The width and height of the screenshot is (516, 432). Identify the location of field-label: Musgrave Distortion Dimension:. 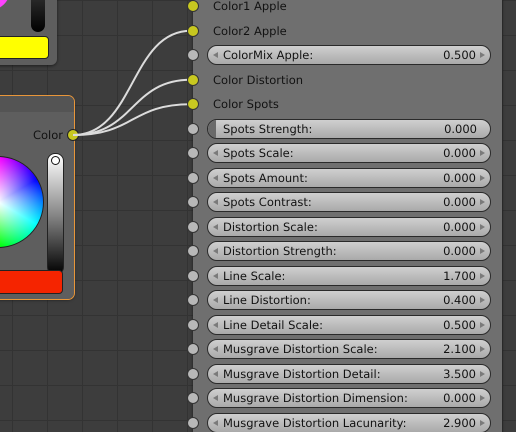
(316, 398).